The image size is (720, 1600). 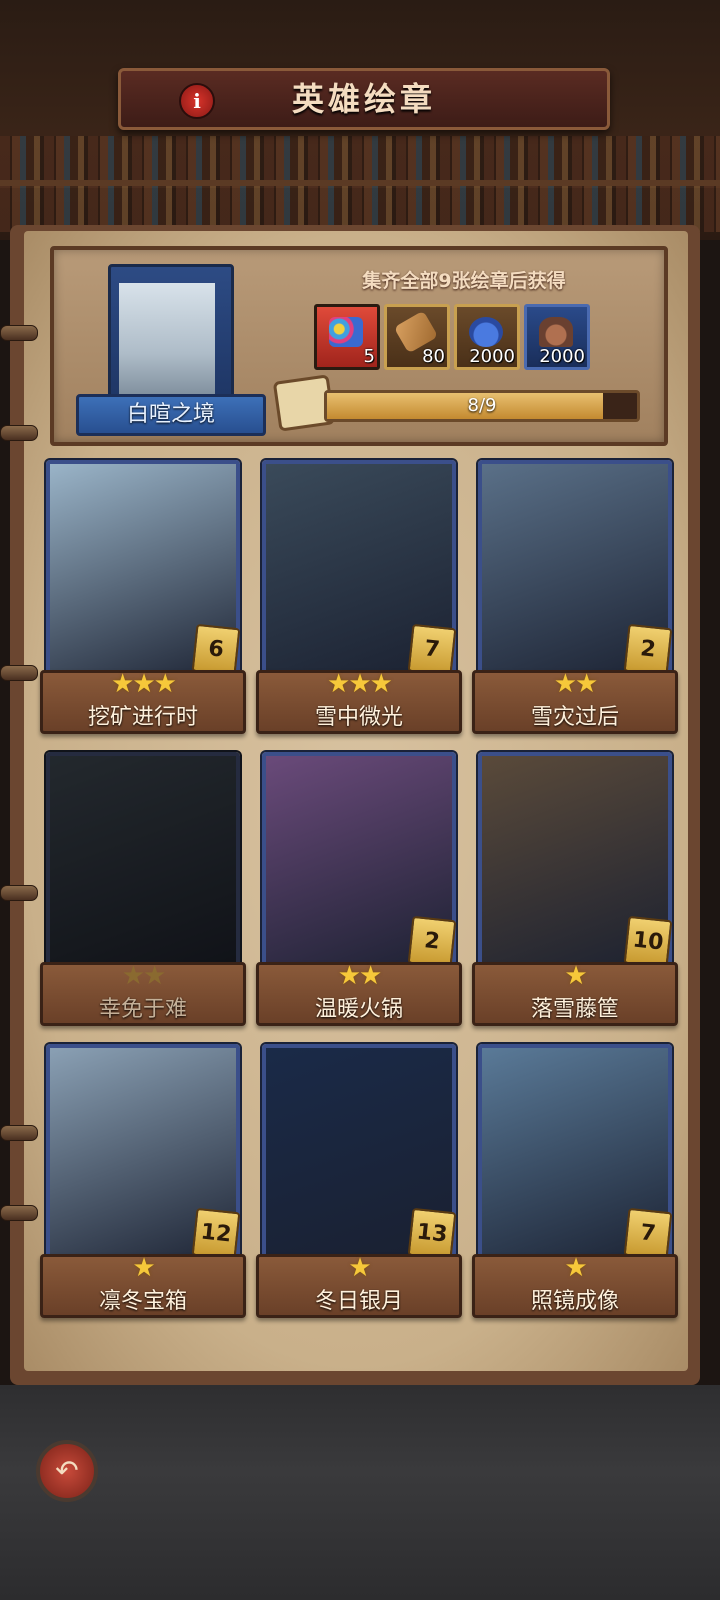 I want to click on card-aftermath: 2 ★★ 雪灾过后, so click(x=577, y=597).